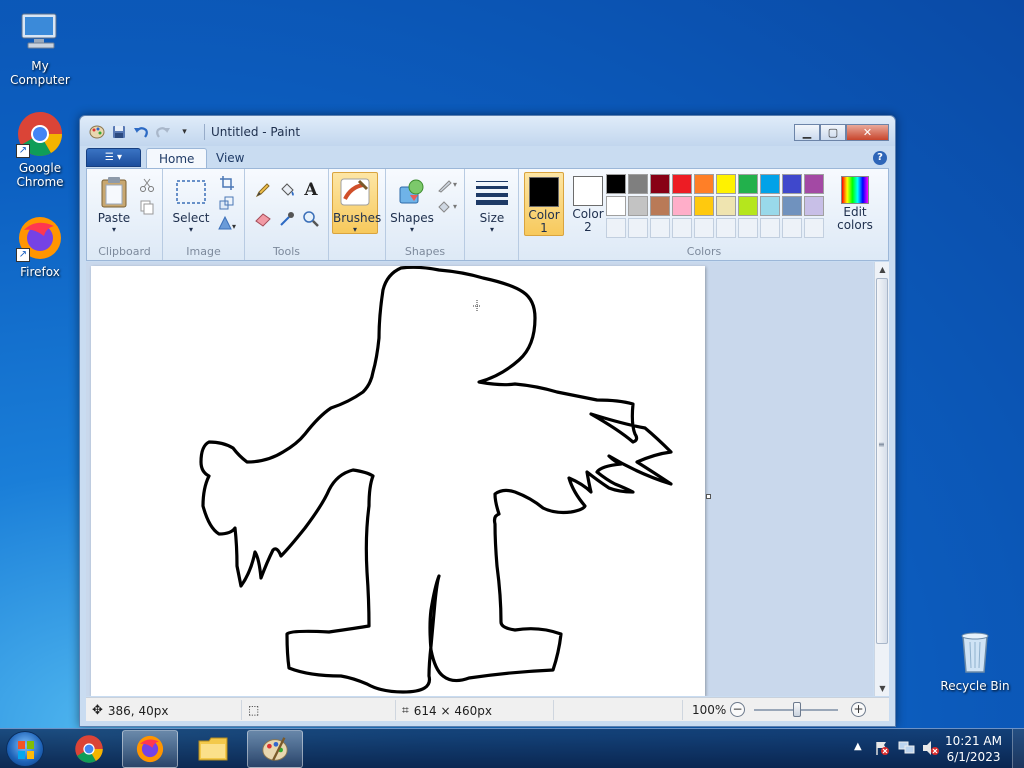  I want to click on desktop-icon-recycle-bin: Recycle Bin, so click(975, 660).